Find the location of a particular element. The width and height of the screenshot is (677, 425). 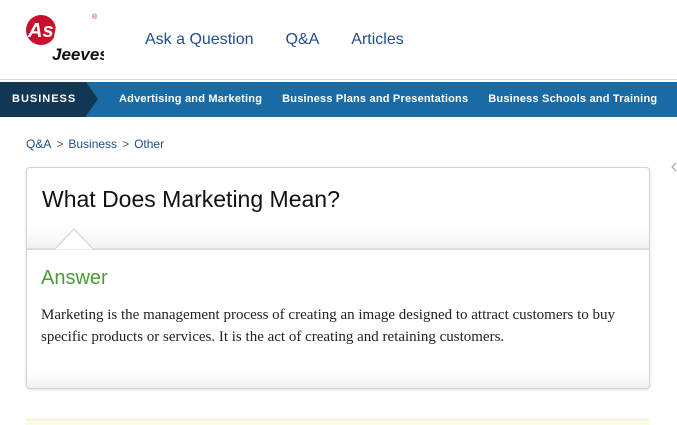

breadcrumb-other: Other is located at coordinates (149, 144).